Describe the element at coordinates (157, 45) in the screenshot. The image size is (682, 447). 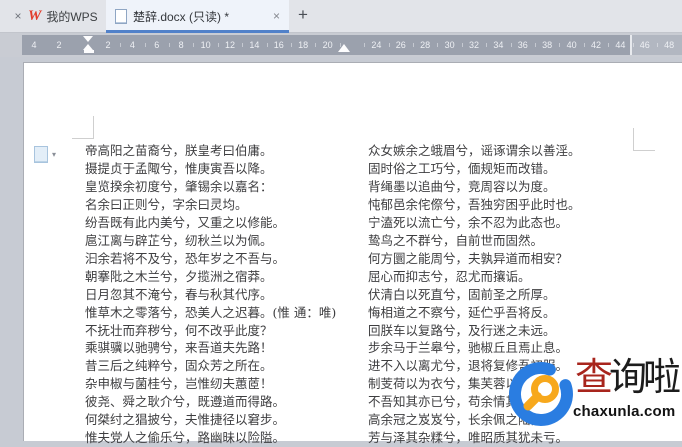
I see `ruler-number: 6` at that location.